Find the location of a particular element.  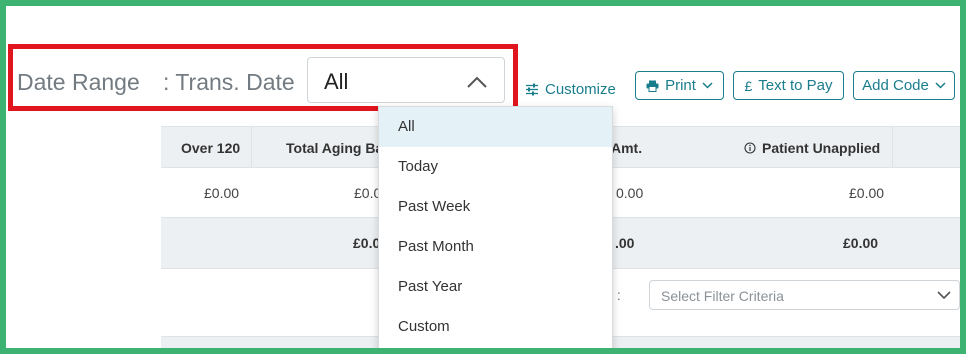

filter-criteria-select: Select Filter Criteria is located at coordinates (804, 295).